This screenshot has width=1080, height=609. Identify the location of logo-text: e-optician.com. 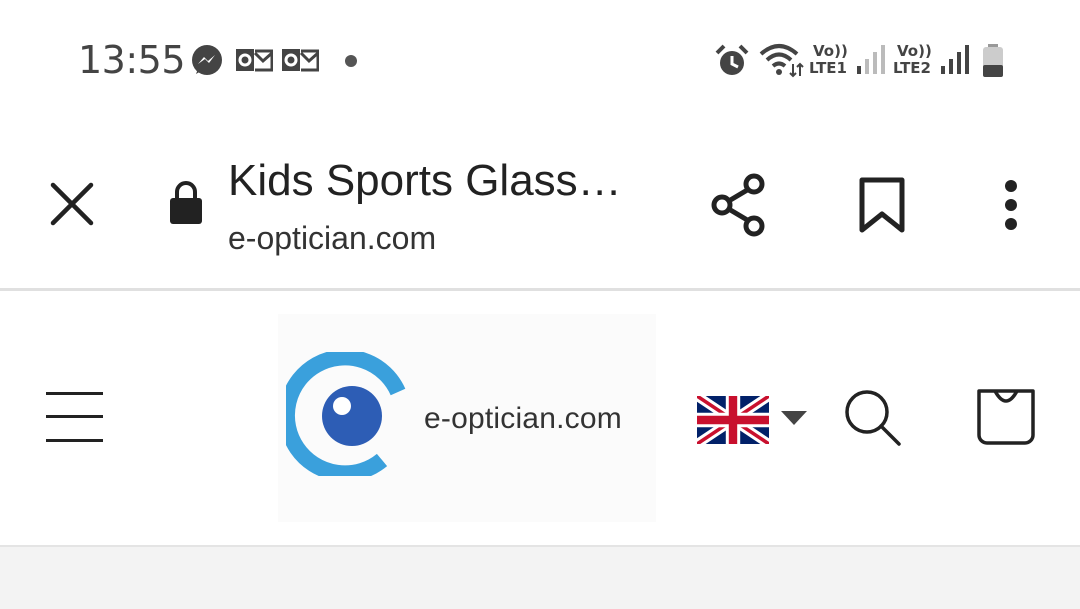
(523, 418).